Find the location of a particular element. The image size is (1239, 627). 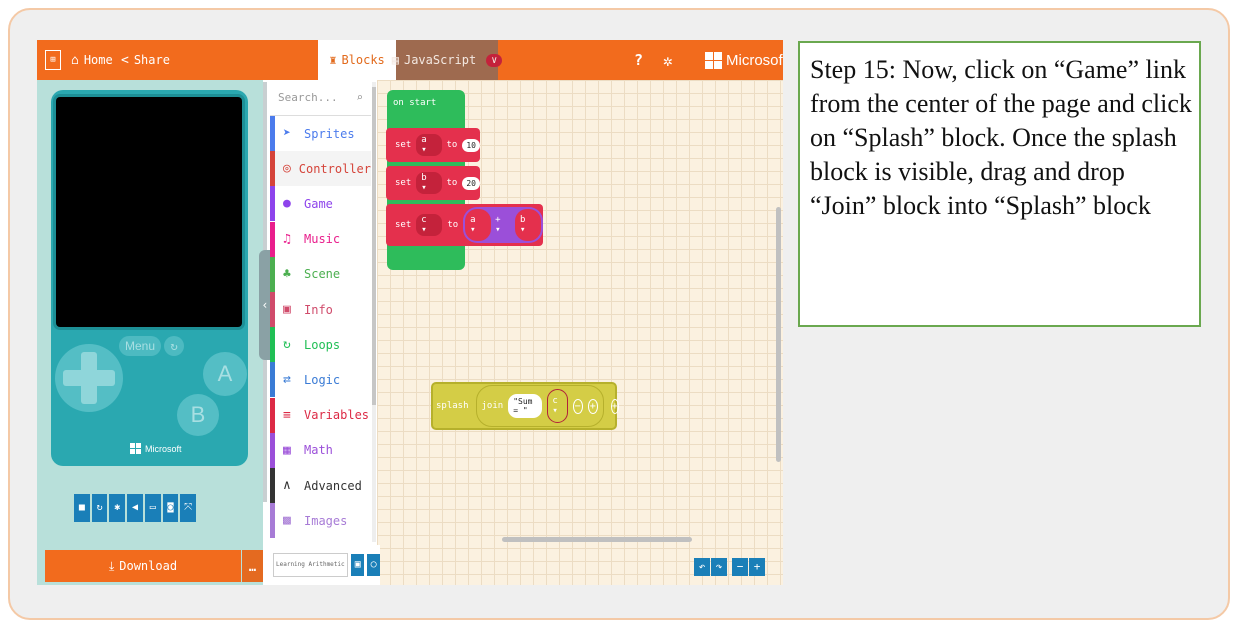

screenshot-icon: ◙ is located at coordinates (170, 508).